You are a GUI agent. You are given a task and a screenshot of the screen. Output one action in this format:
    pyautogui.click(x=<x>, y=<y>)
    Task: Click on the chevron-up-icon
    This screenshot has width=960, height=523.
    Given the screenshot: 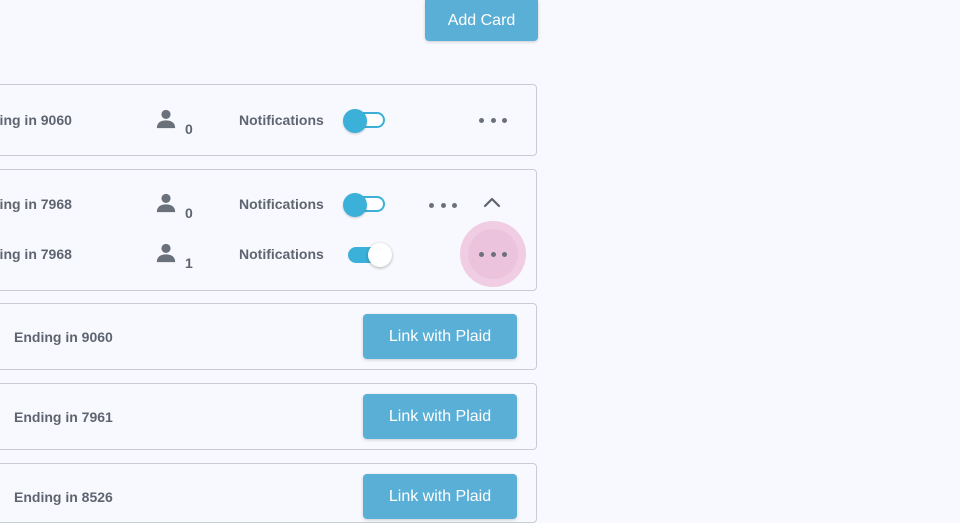 What is the action you would take?
    pyautogui.click(x=492, y=202)
    